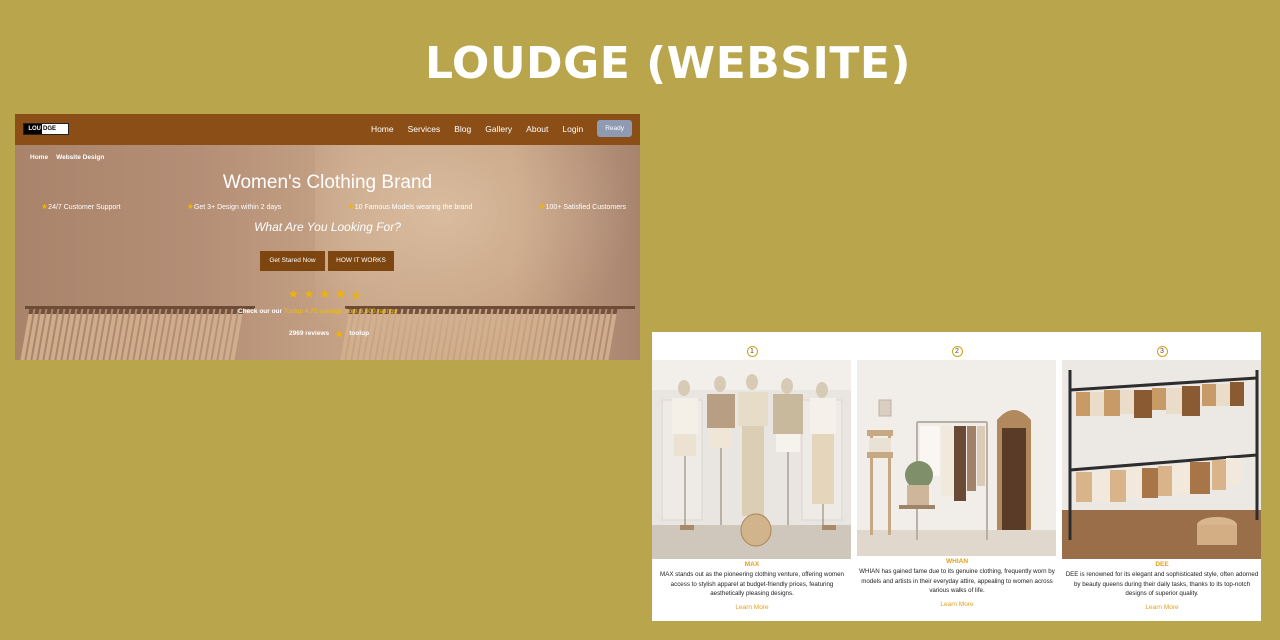 Image resolution: width=1280 pixels, height=640 pixels. Describe the element at coordinates (957, 561) in the screenshot. I see `card-title: WHIAN` at that location.